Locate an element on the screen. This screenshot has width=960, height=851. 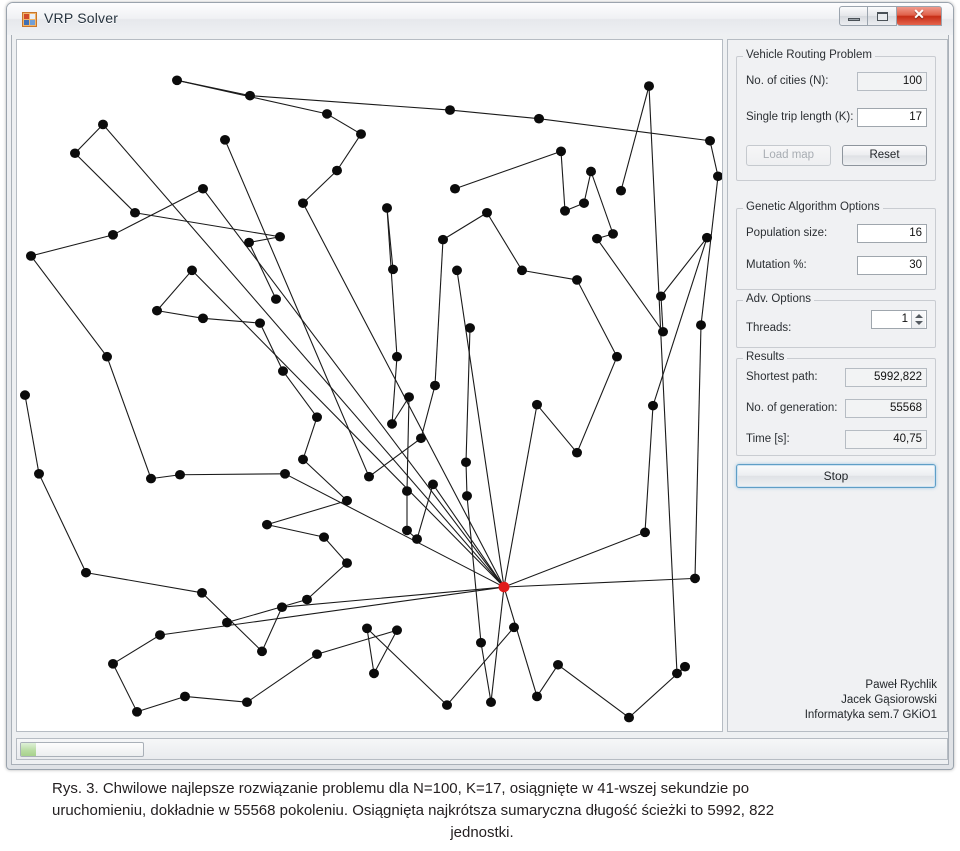
load-map-button: Load map is located at coordinates (788, 155).